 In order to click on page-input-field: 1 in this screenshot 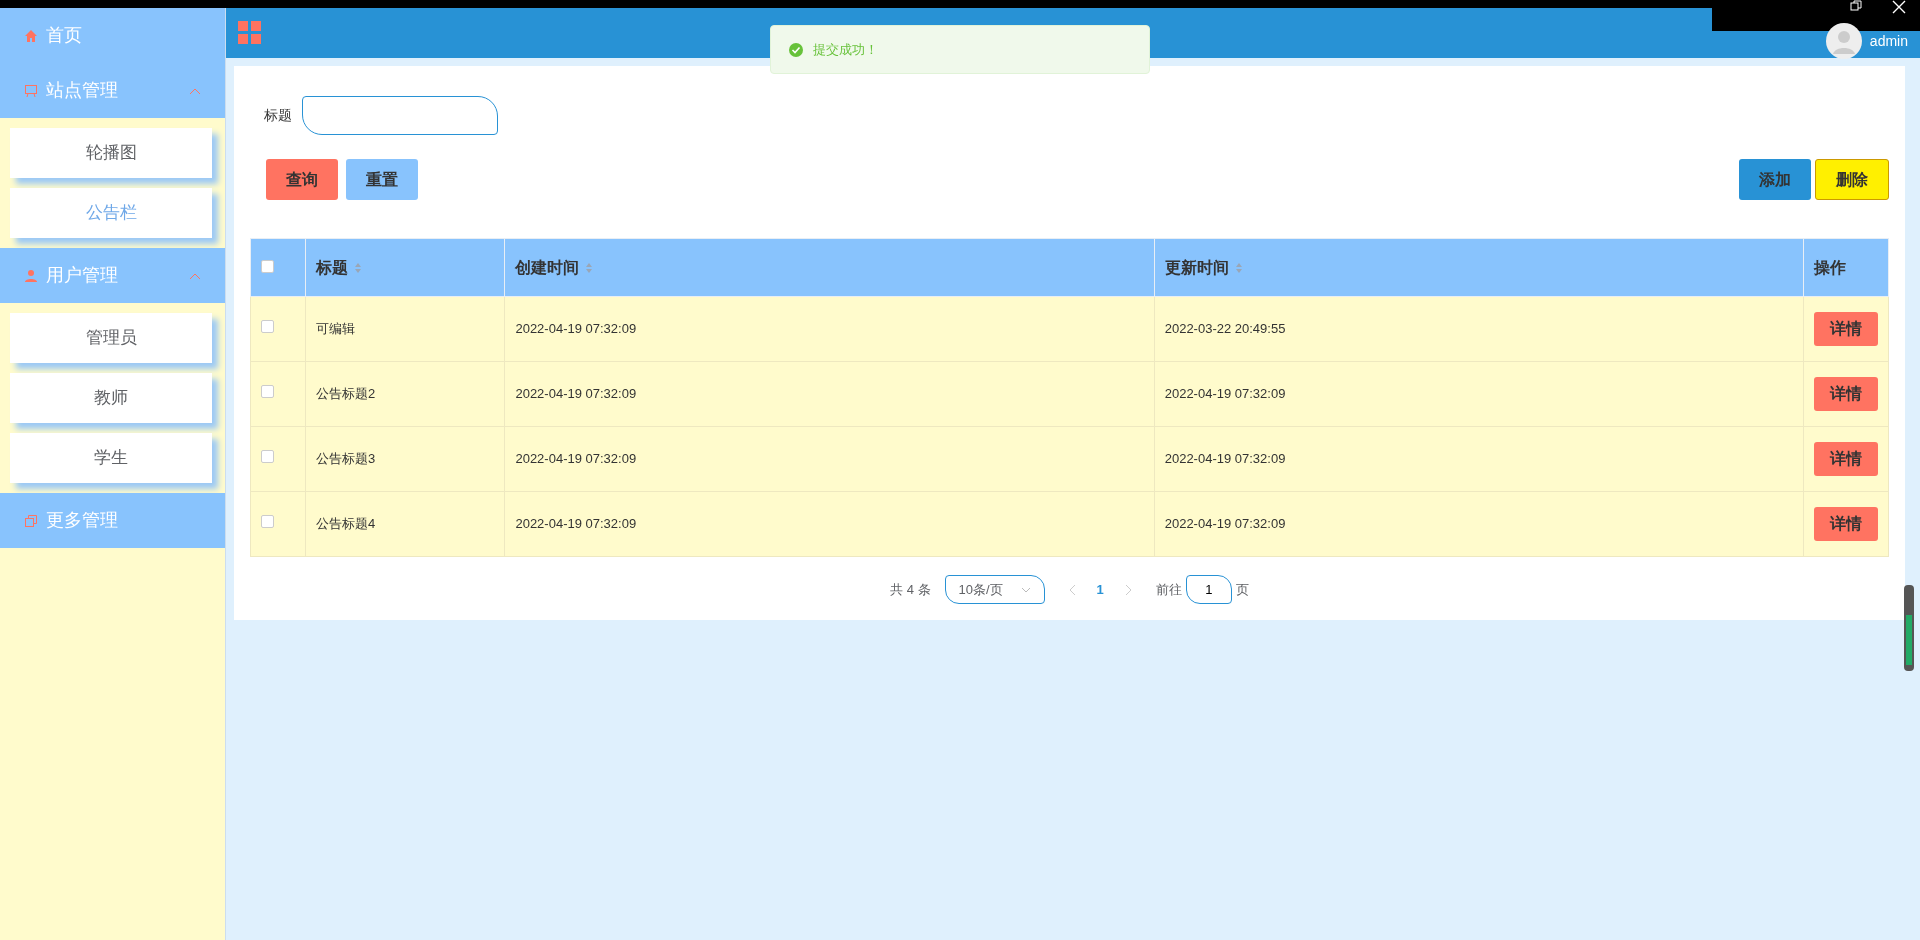, I will do `click(1208, 589)`.